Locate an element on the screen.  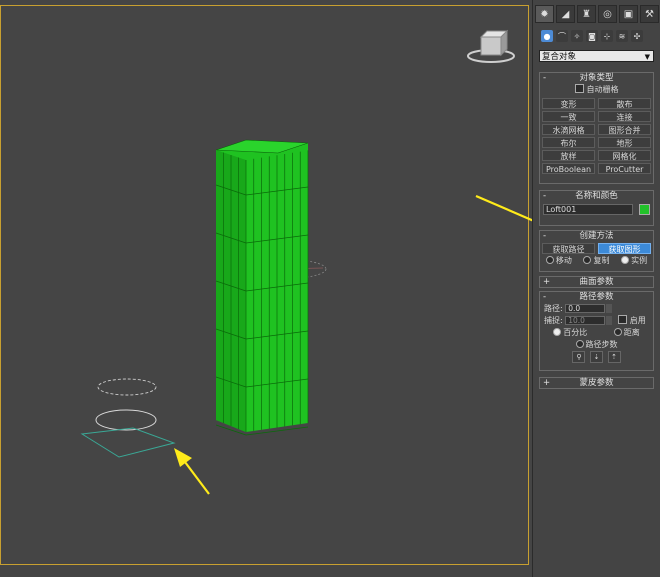
creation-options: 移动 复制 实例 is located at coordinates (596, 261).